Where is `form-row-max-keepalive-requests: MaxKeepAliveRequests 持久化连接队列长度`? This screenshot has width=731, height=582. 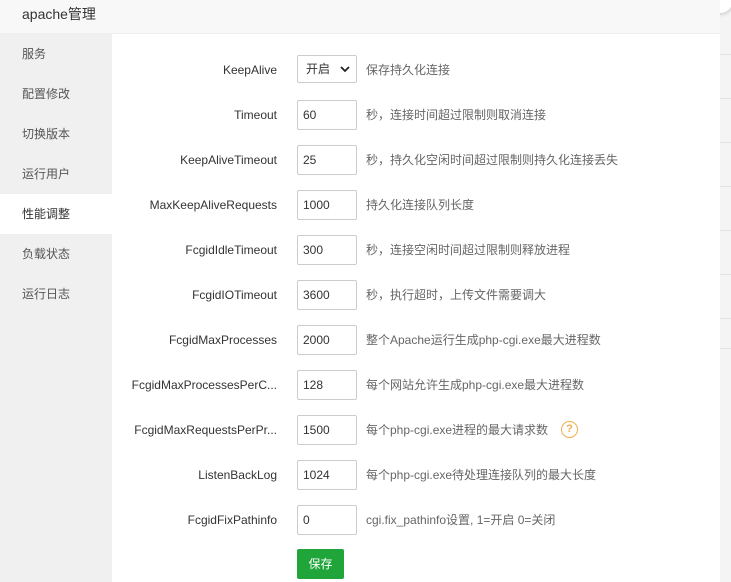
form-row-max-keepalive-requests: MaxKeepAliveRequests 持久化连接队列长度 is located at coordinates (416, 205).